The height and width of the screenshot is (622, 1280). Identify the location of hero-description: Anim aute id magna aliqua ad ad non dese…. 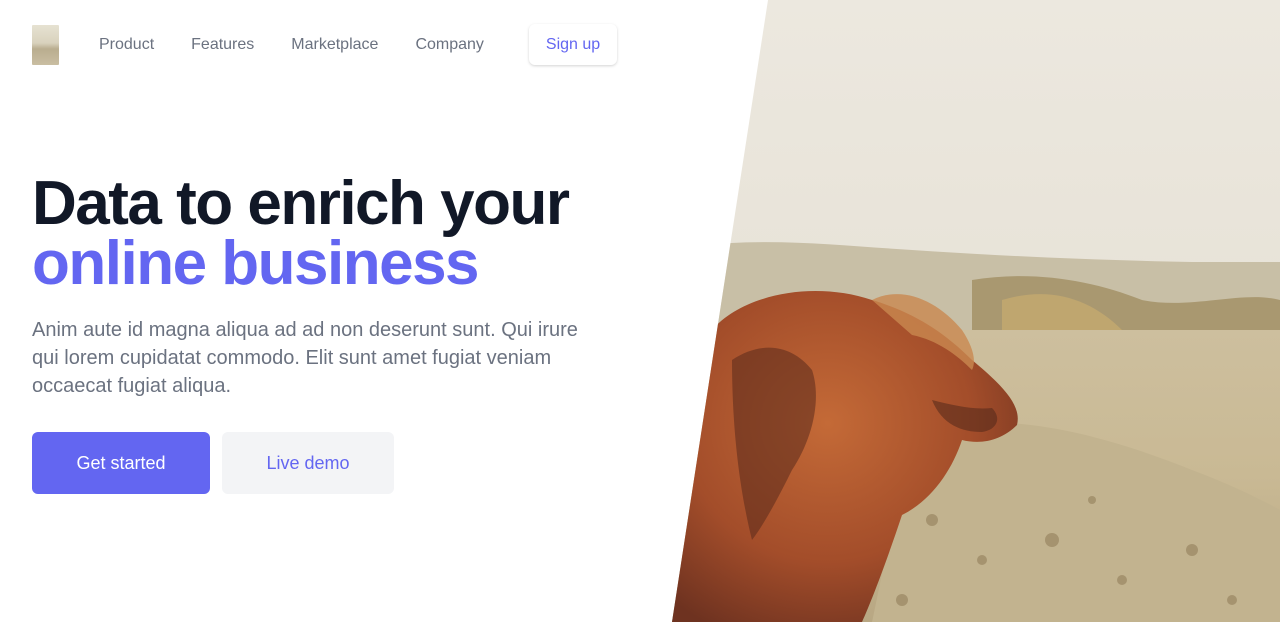
(305, 358).